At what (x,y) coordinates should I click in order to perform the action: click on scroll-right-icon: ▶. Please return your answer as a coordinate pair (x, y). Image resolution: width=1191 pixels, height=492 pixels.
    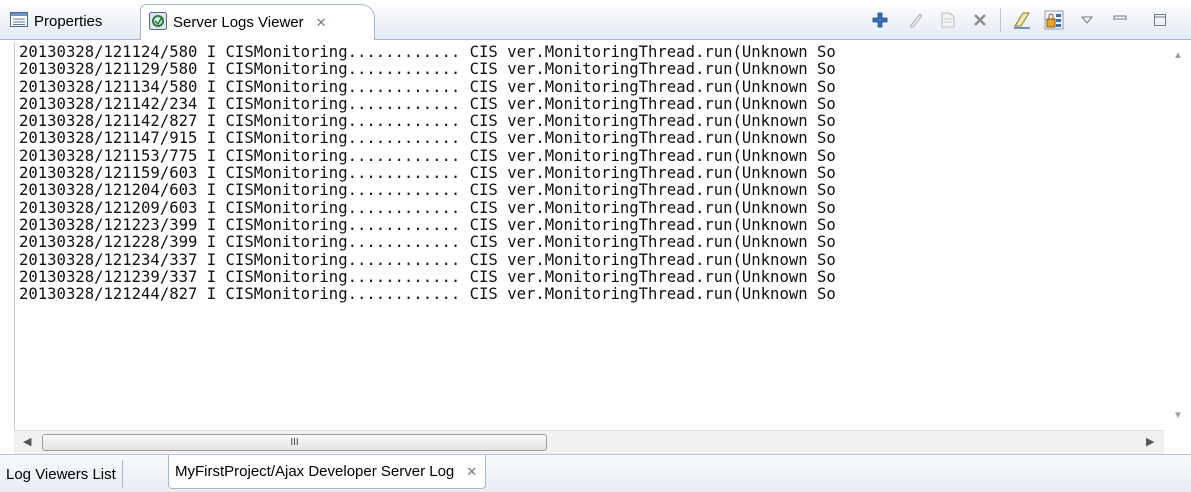
    Looking at the image, I should click on (1150, 441).